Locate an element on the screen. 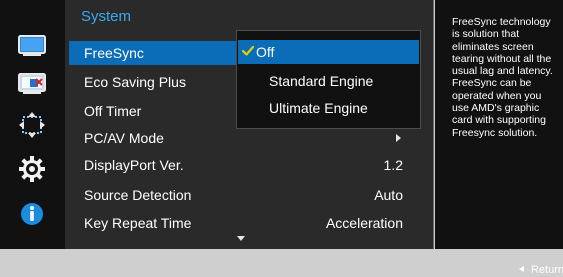 This screenshot has width=563, height=277. menu-item-label: DisplayPort Ver. is located at coordinates (134, 165).